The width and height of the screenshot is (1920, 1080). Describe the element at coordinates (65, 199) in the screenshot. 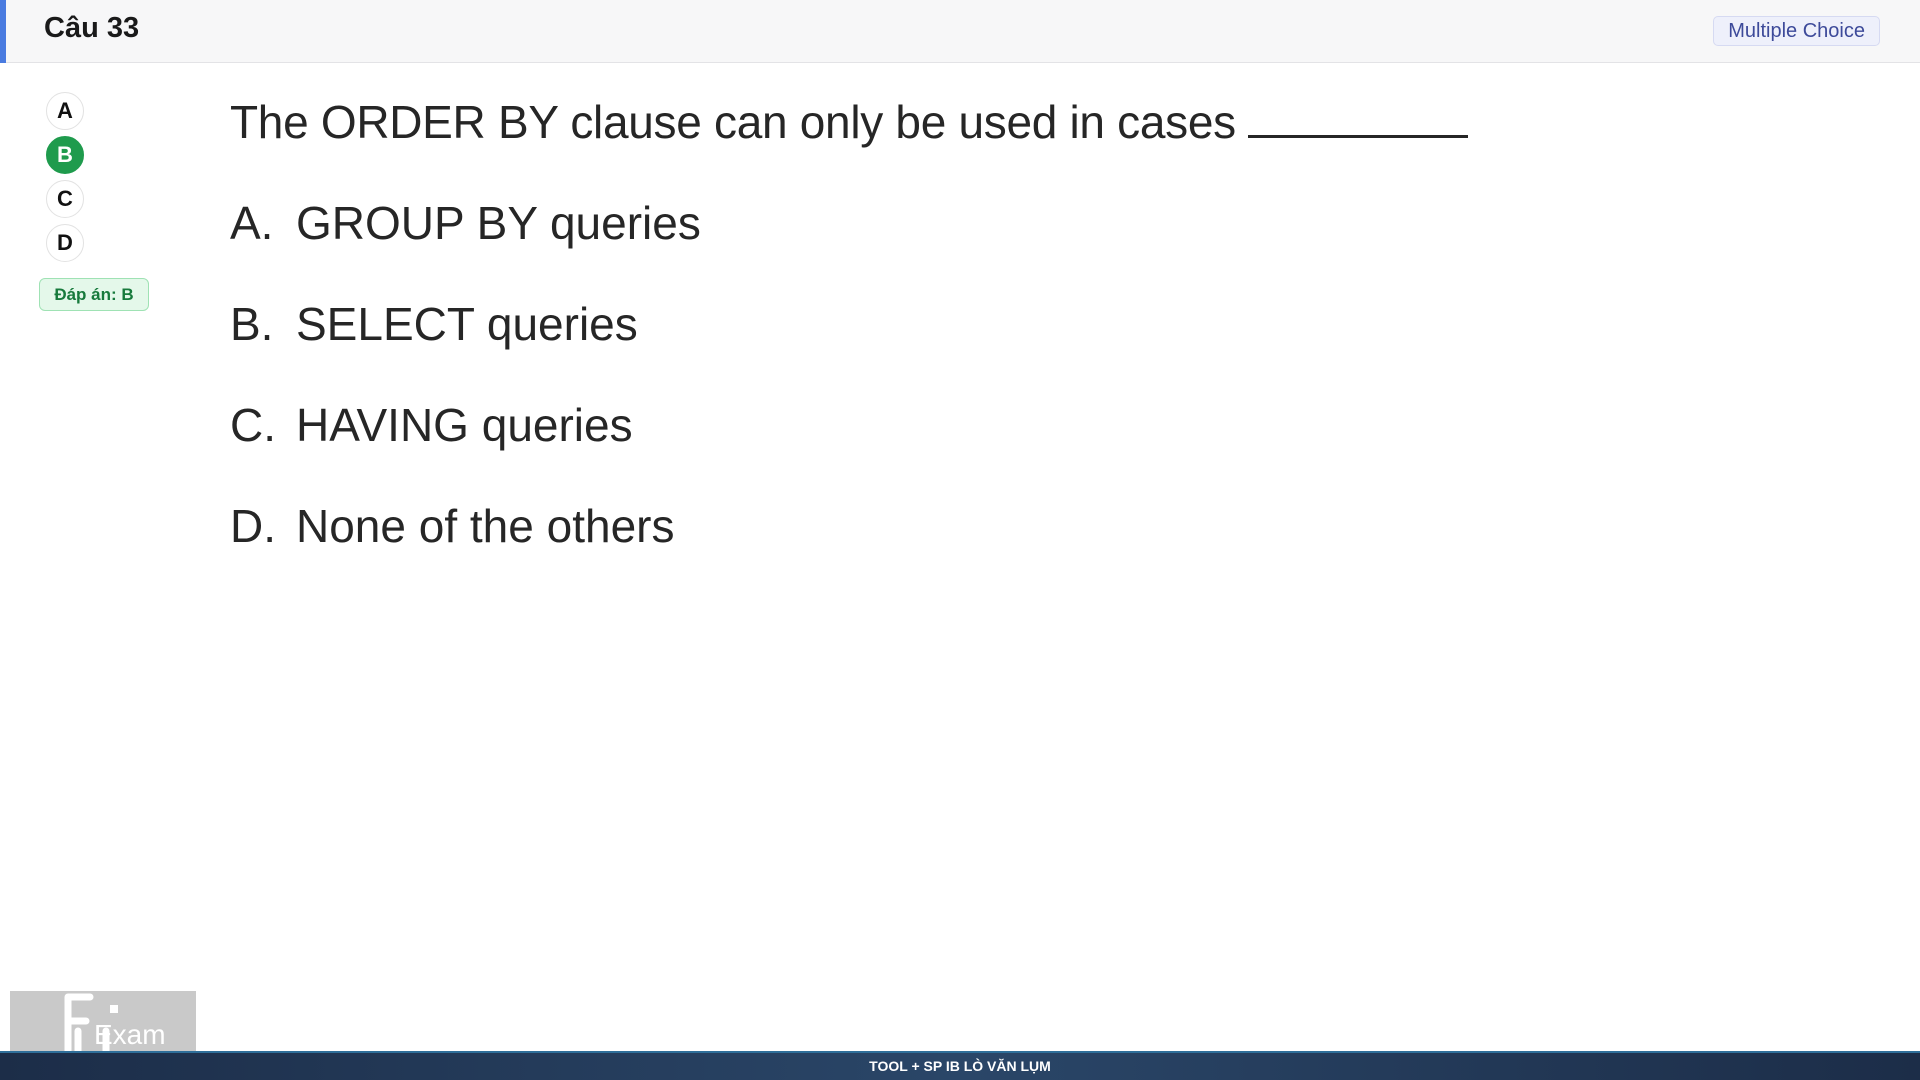

I see `option-c-button: C` at that location.